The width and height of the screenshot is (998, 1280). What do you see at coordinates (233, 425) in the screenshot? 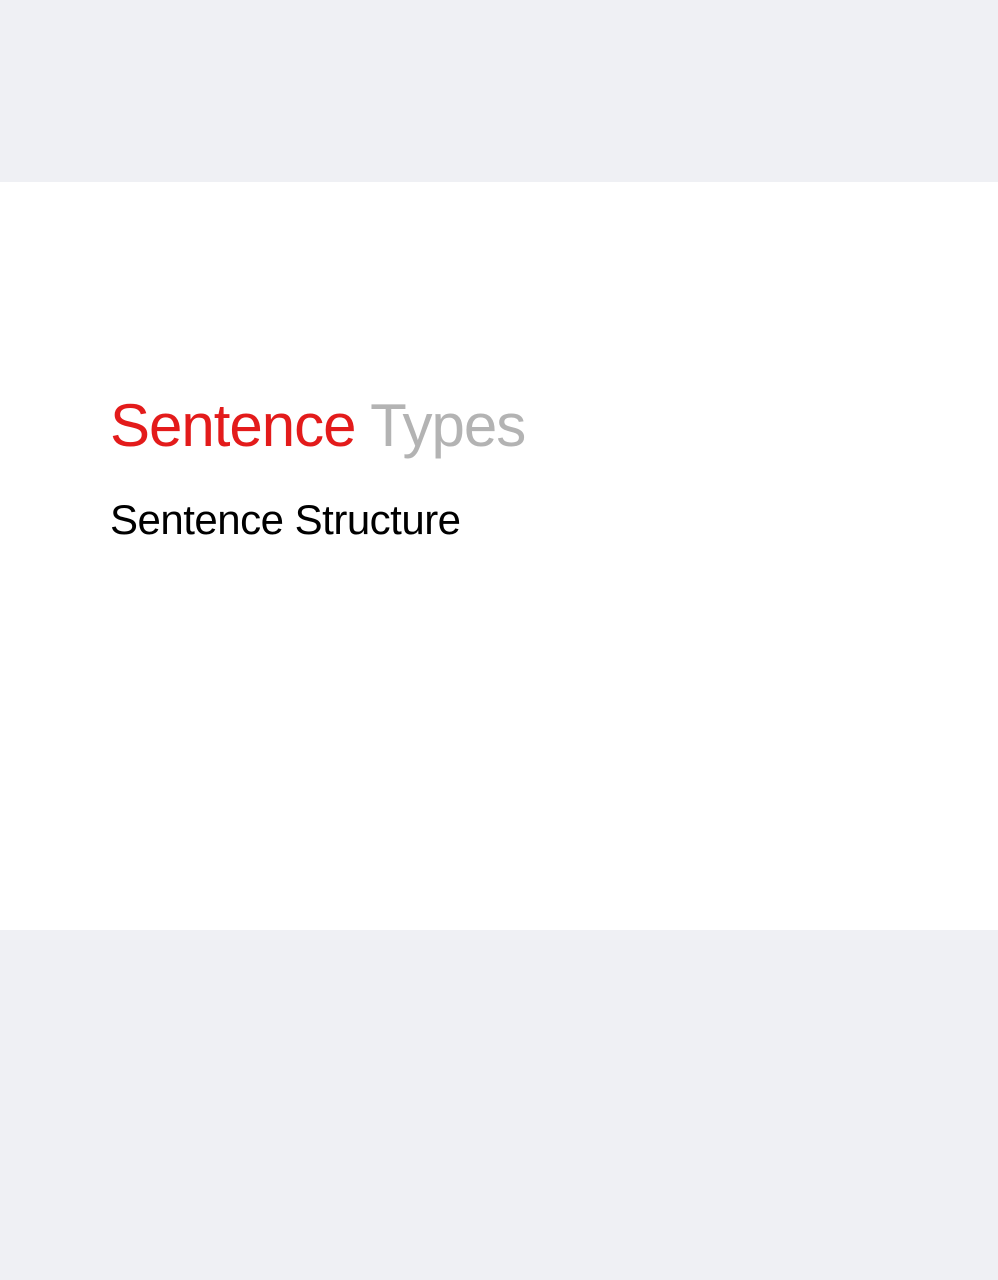
I see `slide-title-primary: Sentence` at bounding box center [233, 425].